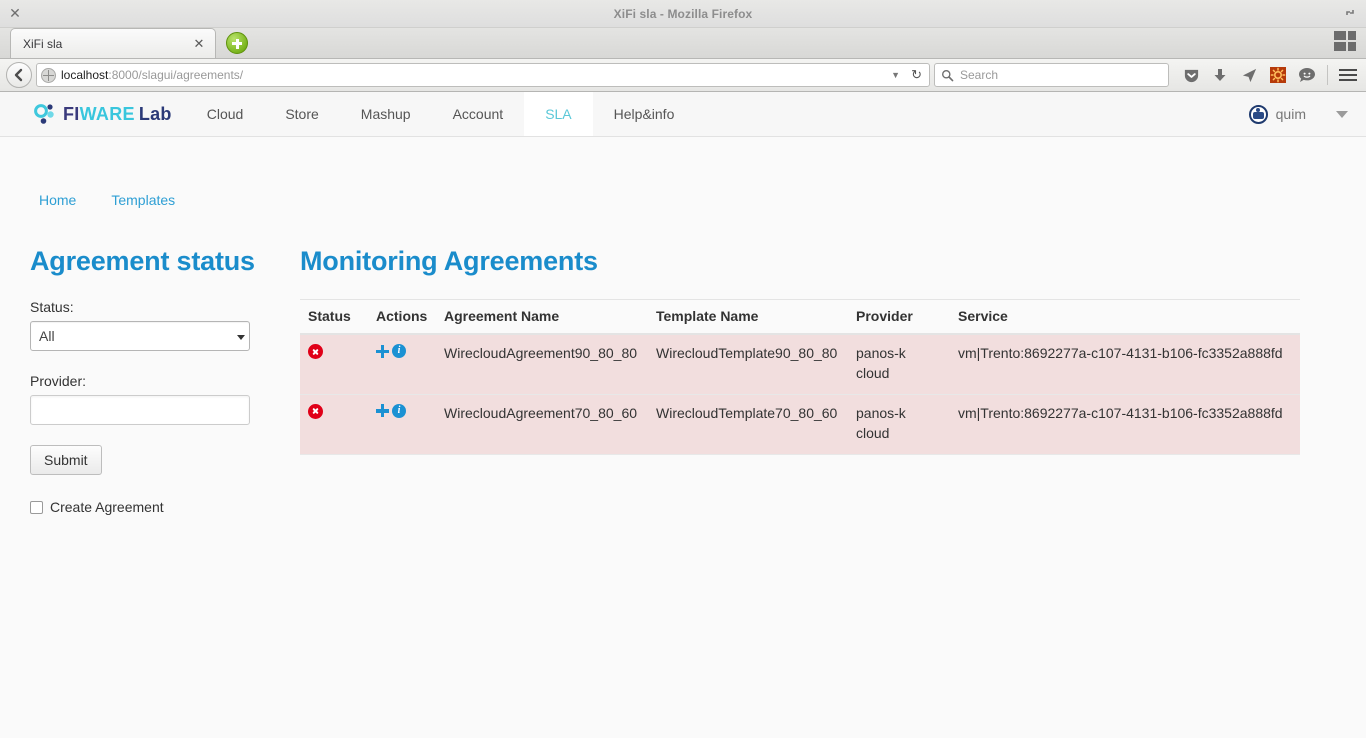  Describe the element at coordinates (107, 507) in the screenshot. I see `create-agreement-label: Create Agreement` at that location.